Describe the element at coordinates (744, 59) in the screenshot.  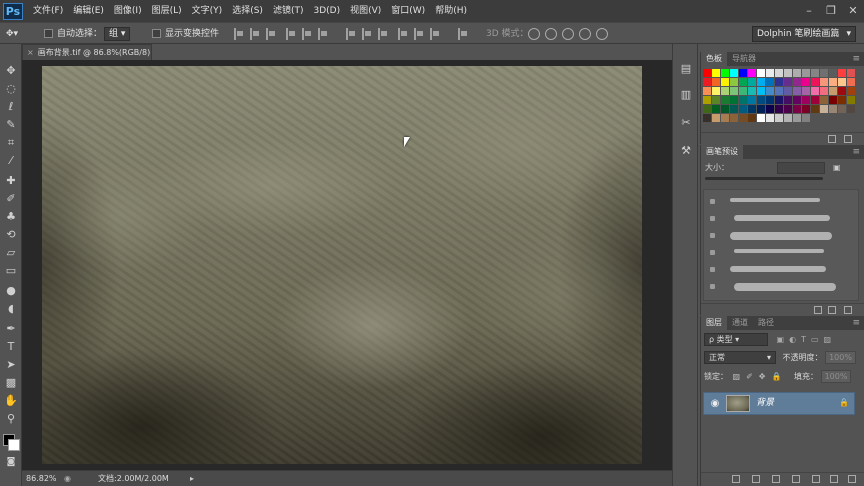
I see `tab-navigator: 导航器` at that location.